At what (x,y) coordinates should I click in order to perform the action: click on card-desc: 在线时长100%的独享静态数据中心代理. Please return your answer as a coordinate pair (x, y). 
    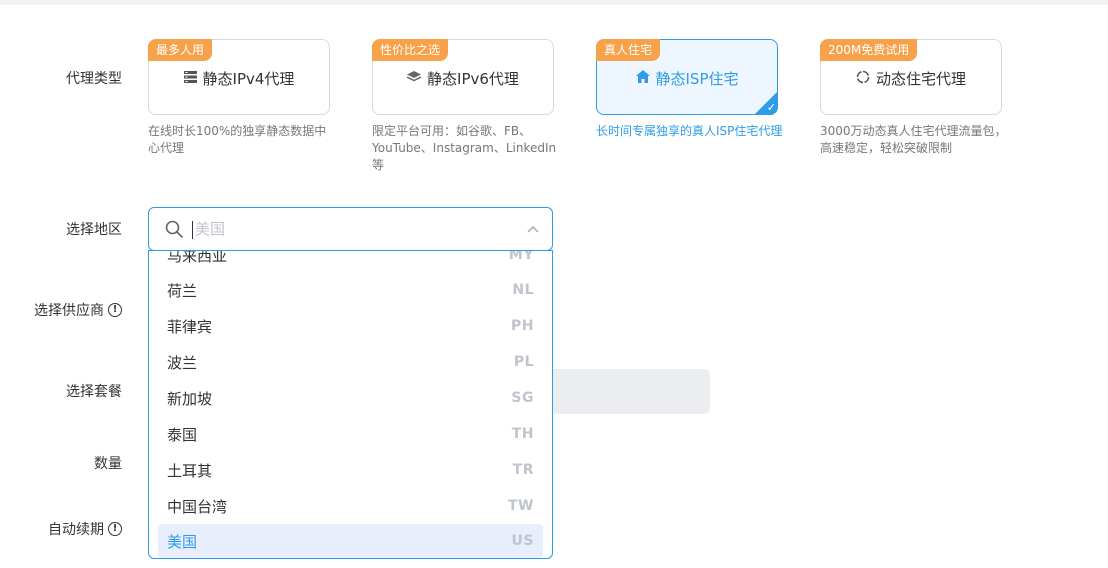
    Looking at the image, I should click on (237, 139).